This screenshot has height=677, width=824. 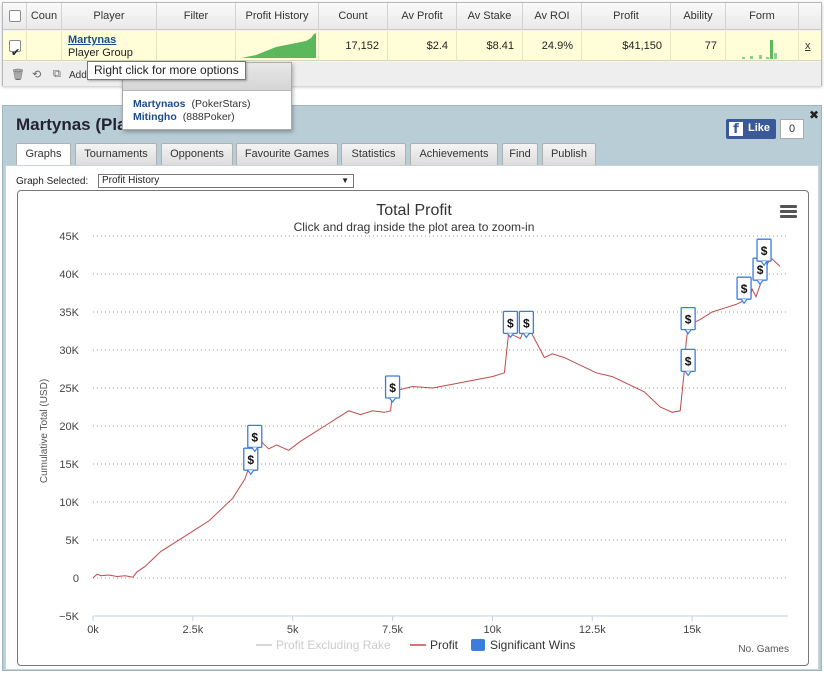 I want to click on col-profit-history: Profit History, so click(x=277, y=16).